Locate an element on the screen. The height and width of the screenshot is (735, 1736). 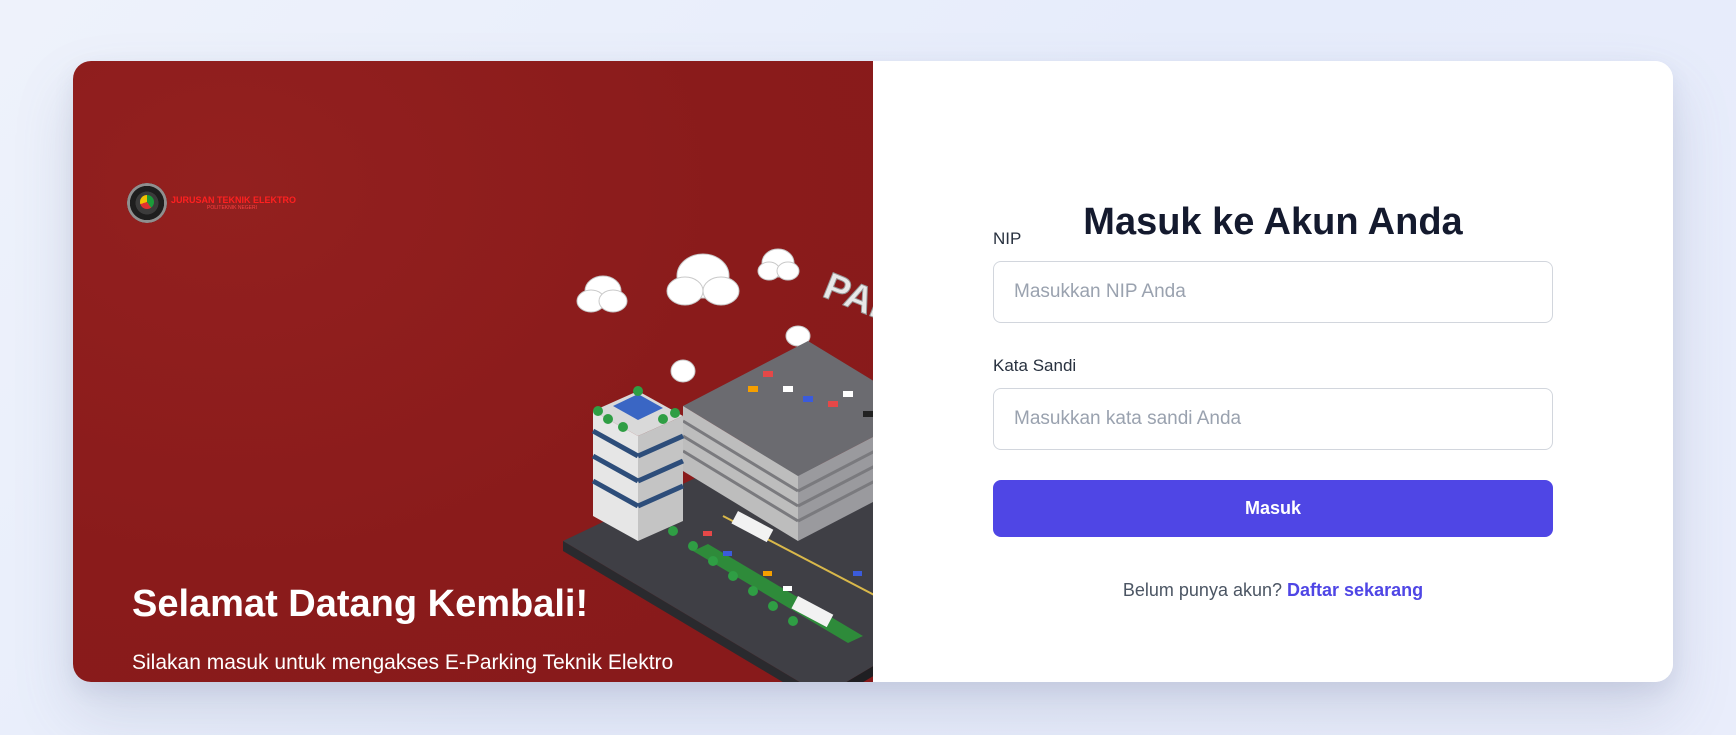
signup-prompt: Belum punya akun? Daftar sekarang is located at coordinates (1273, 590).